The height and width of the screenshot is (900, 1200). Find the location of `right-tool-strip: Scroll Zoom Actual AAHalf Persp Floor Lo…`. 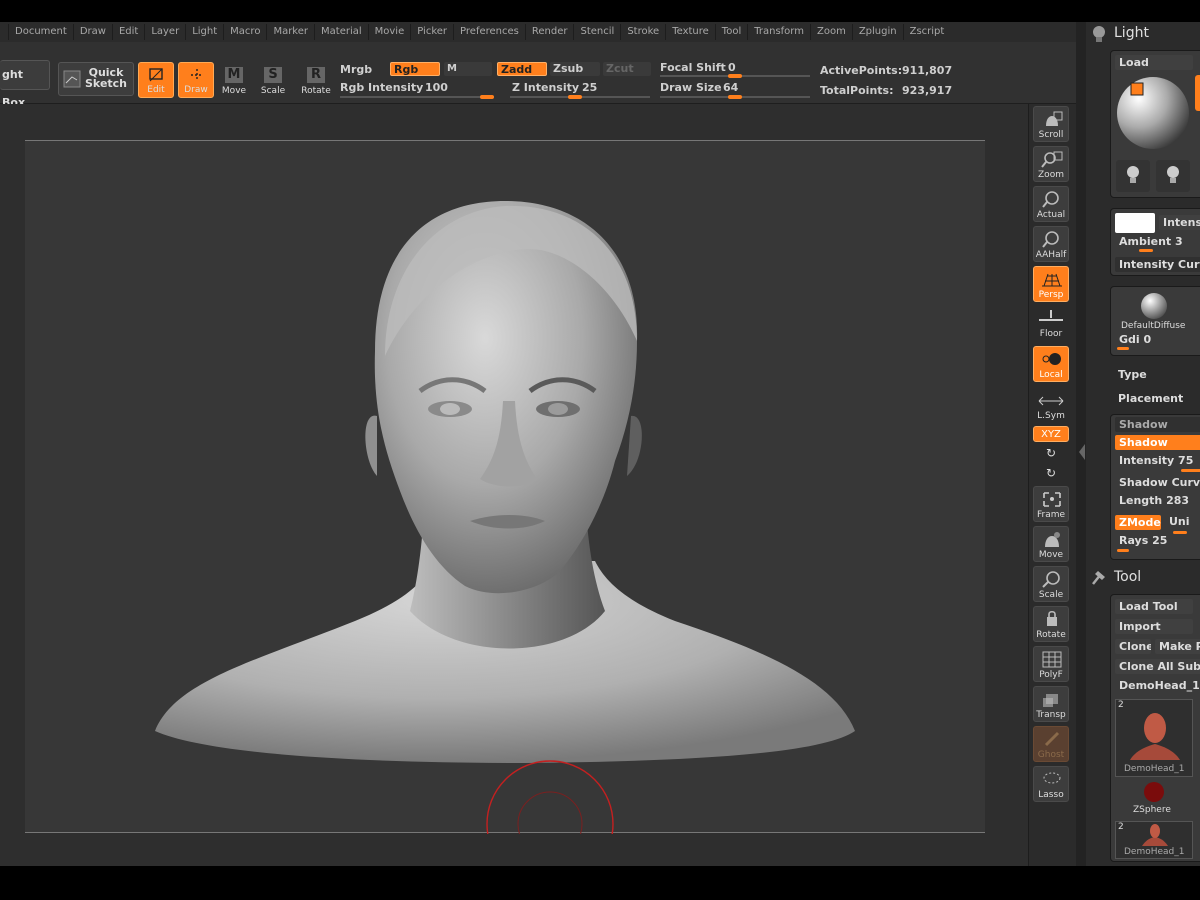

right-tool-strip: Scroll Zoom Actual AAHalf Persp Floor Lo… is located at coordinates (1052, 485).